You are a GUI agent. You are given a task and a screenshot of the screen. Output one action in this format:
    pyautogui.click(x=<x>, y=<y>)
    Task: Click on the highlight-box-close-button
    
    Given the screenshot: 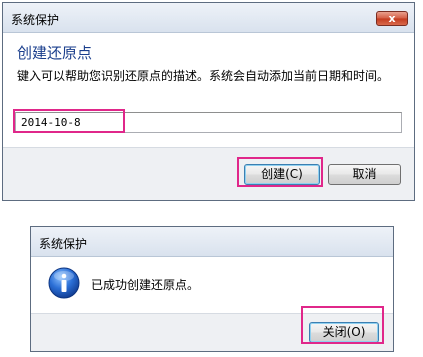 What is the action you would take?
    pyautogui.click(x=342, y=325)
    